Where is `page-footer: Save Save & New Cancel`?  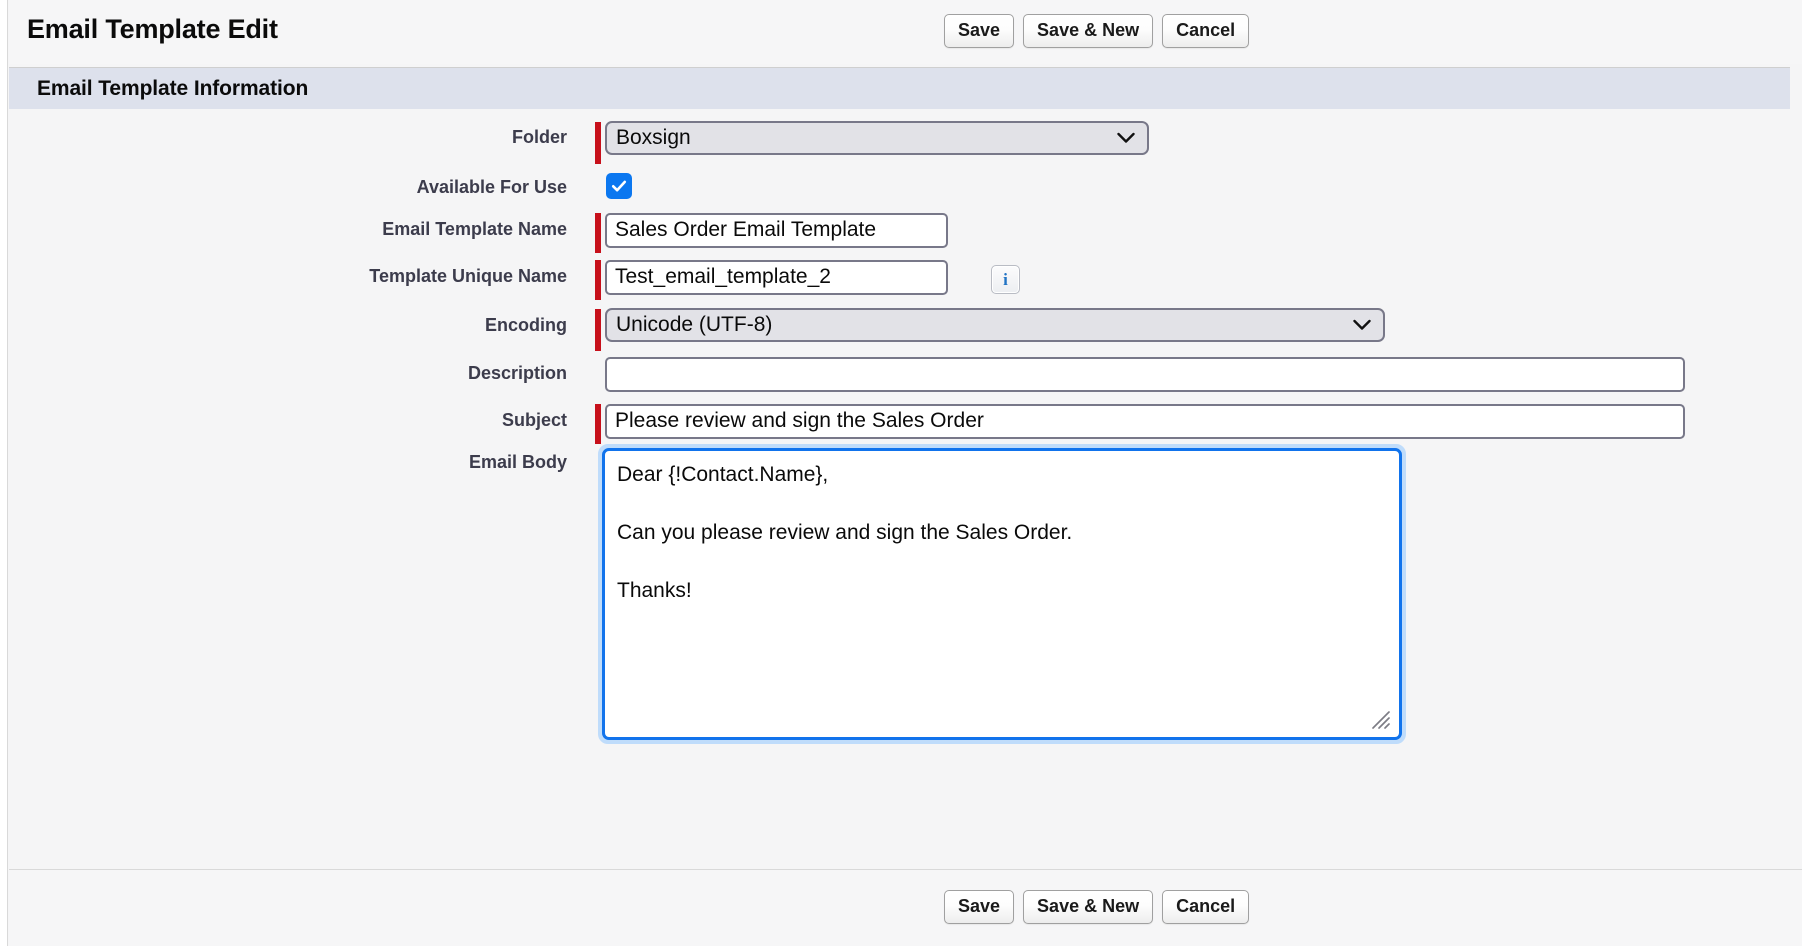
page-footer: Save Save & New Cancel is located at coordinates (905, 907).